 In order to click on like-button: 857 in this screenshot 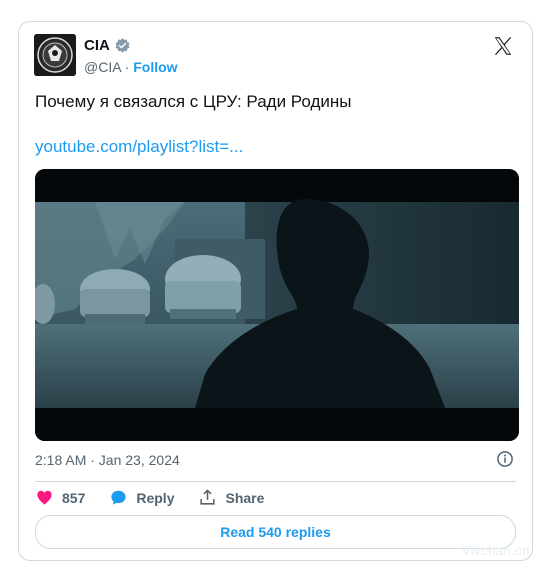, I will do `click(60, 497)`.